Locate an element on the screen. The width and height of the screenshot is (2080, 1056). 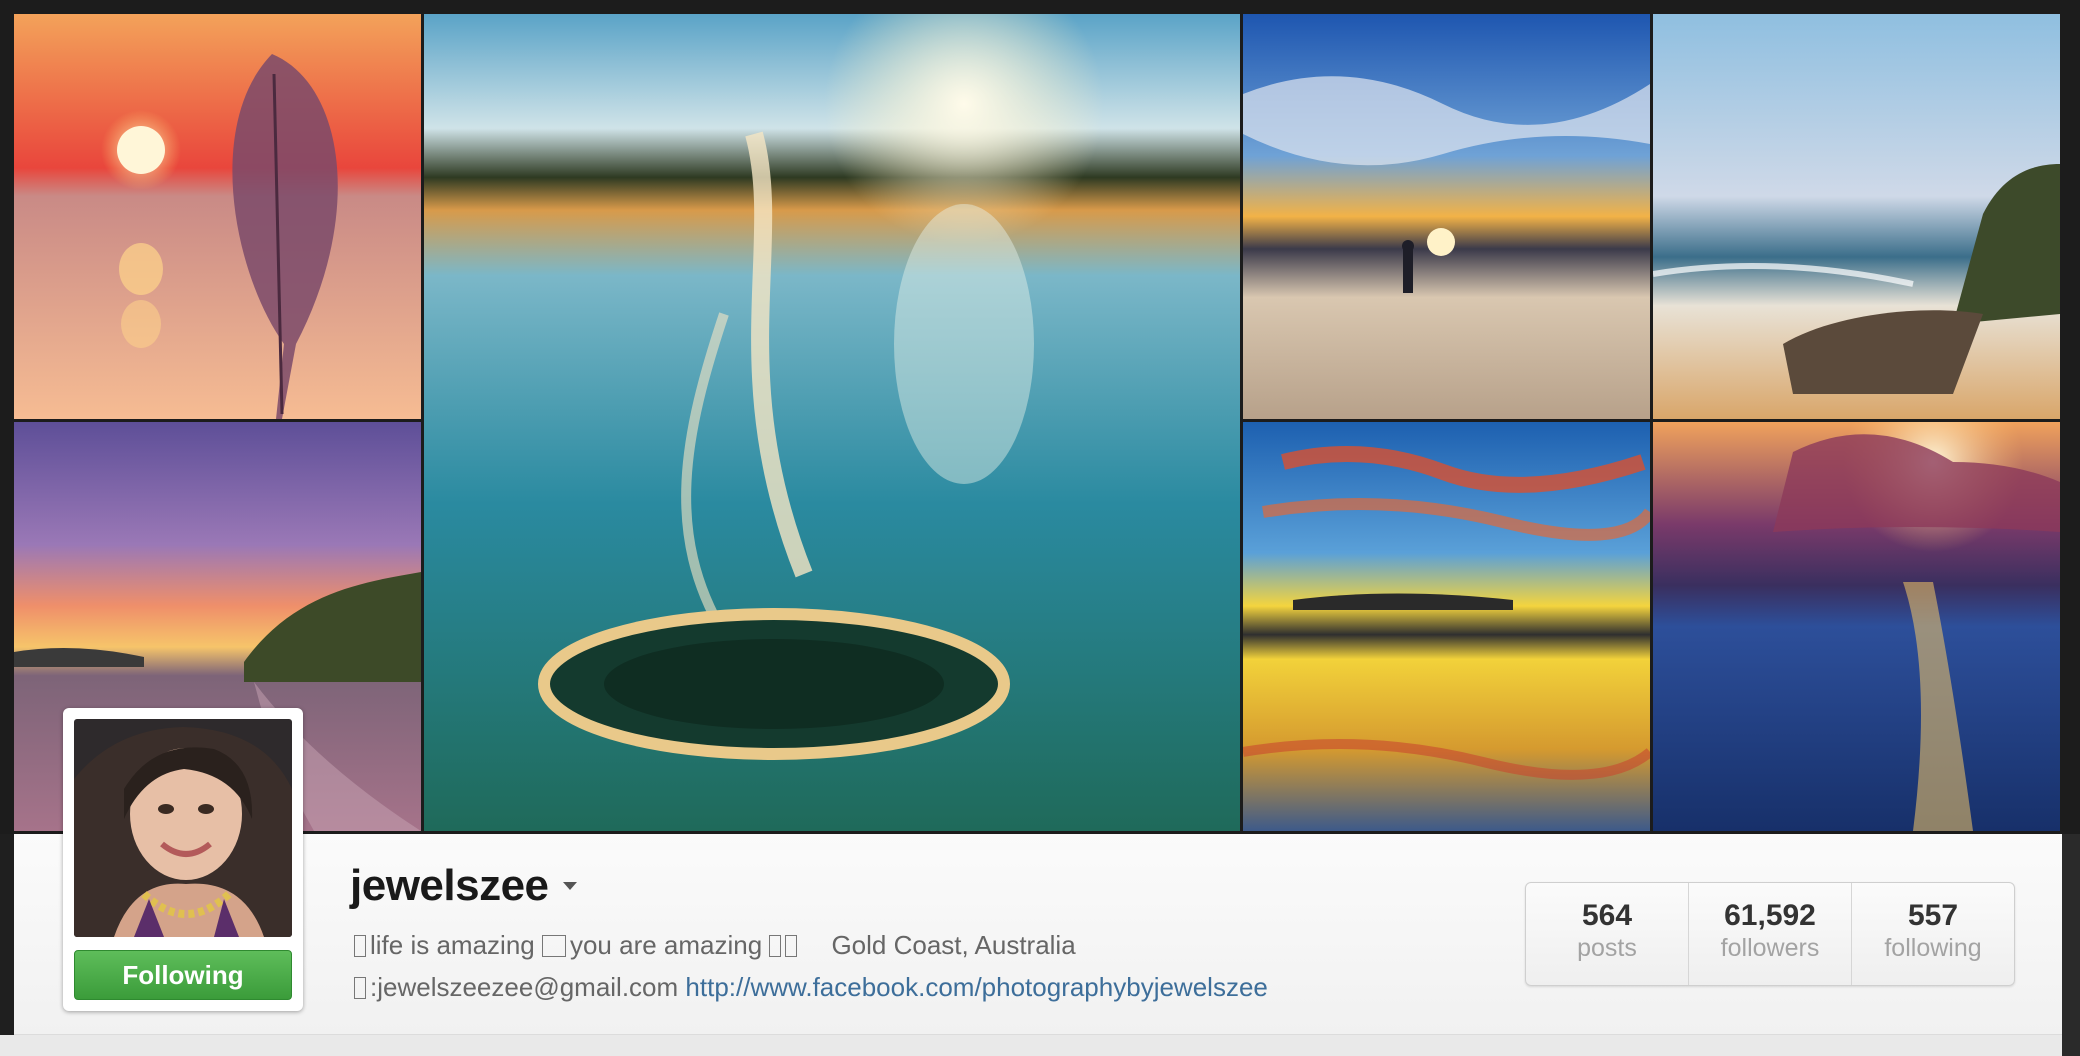
stat-label: following is located at coordinates (1933, 948).